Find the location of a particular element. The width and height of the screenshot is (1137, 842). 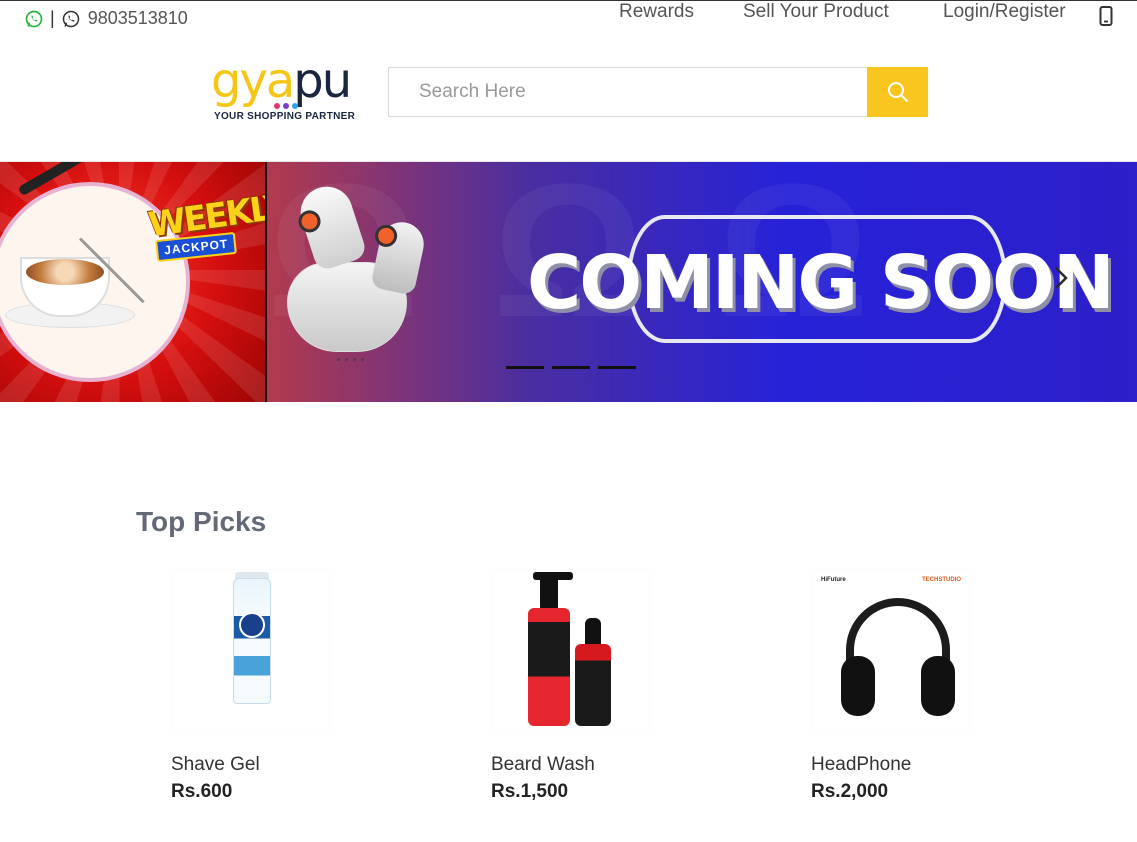

latte-art-image is located at coordinates (65, 272).